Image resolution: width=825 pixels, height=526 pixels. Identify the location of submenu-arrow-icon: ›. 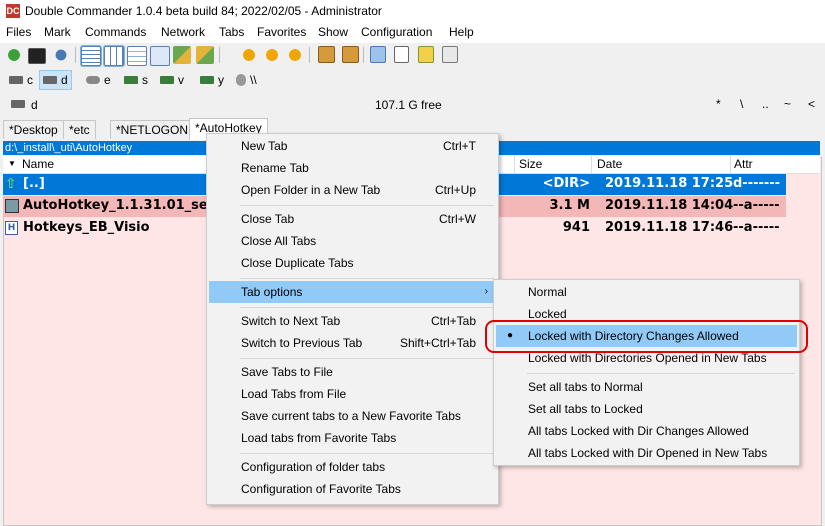
(486, 291).